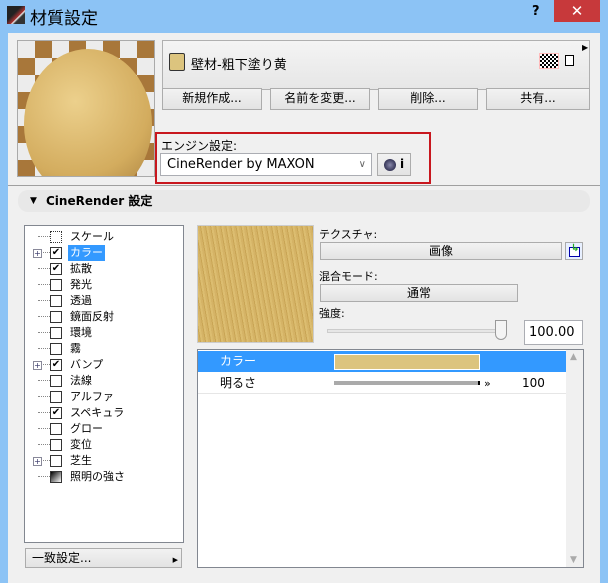 The image size is (608, 583). What do you see at coordinates (100, 349) in the screenshot?
I see `tree-item: 霧` at bounding box center [100, 349].